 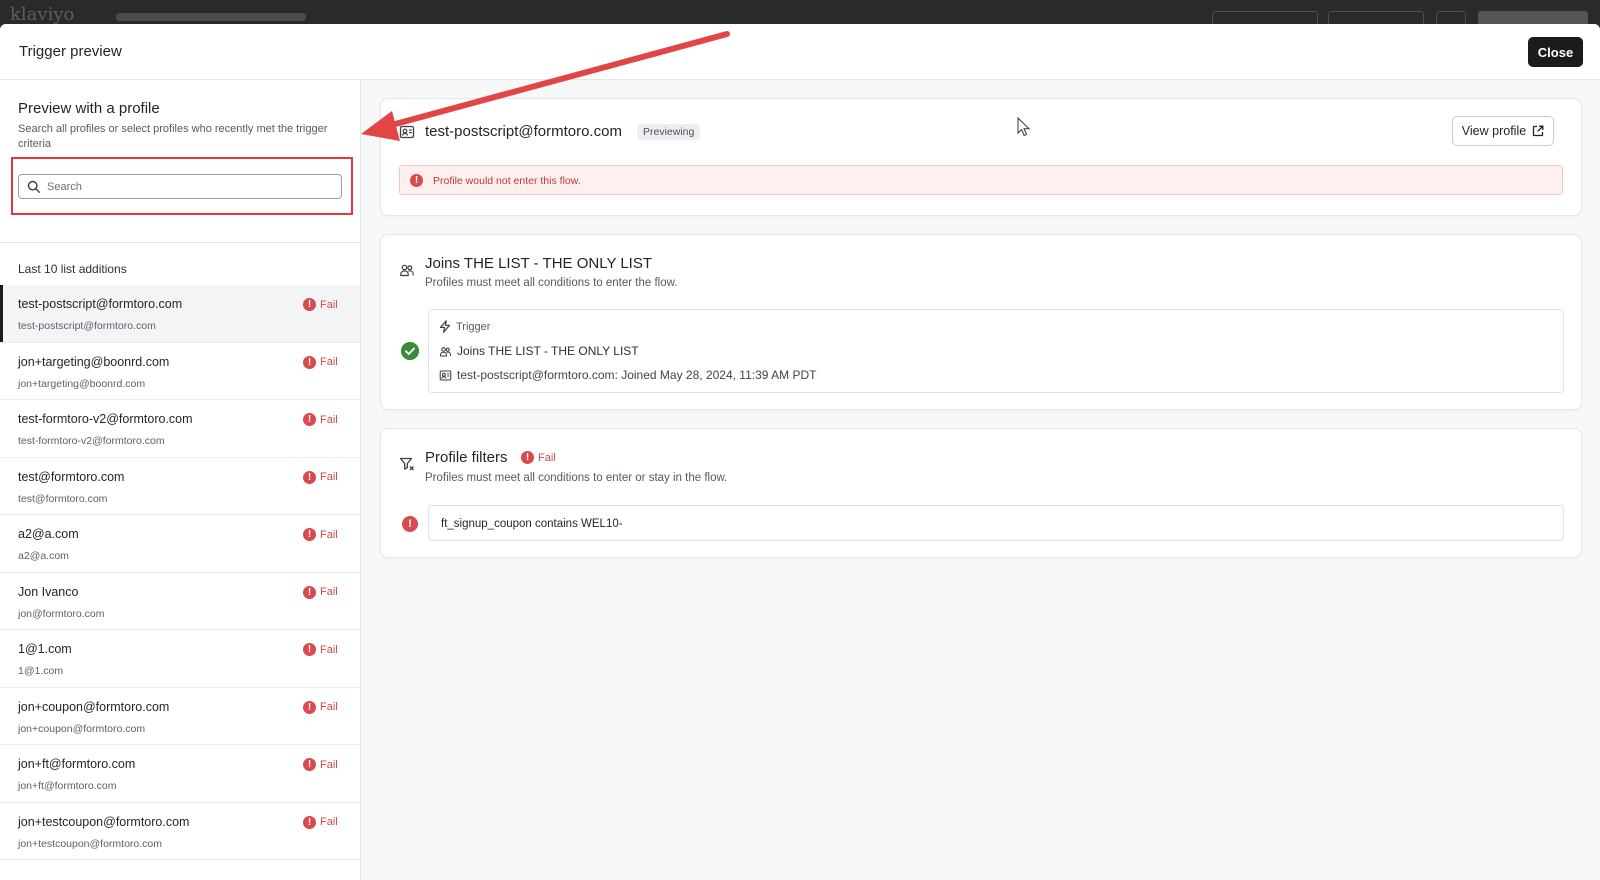 What do you see at coordinates (105, 419) in the screenshot?
I see `profile-name: test-formtoro-v2@formtoro.com` at bounding box center [105, 419].